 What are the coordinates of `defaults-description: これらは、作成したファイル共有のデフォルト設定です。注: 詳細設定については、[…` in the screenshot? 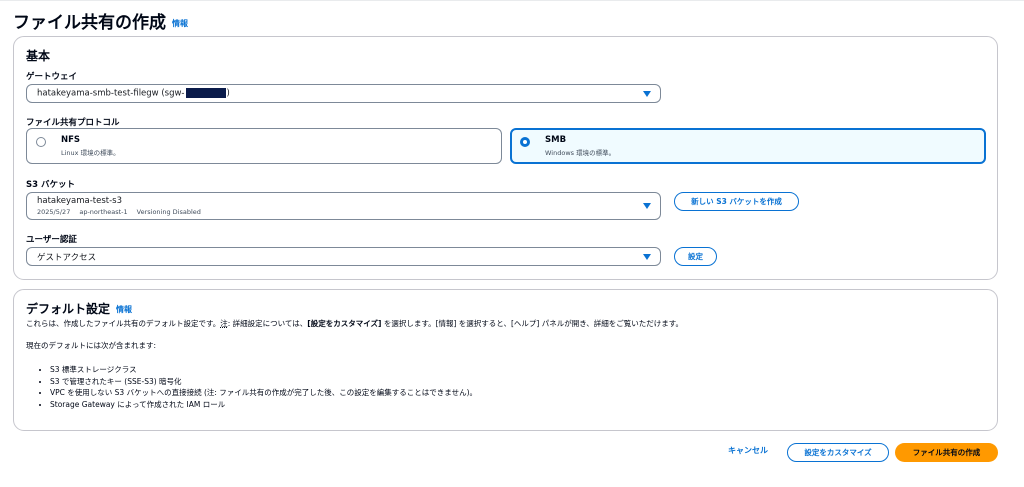 It's located at (354, 323).